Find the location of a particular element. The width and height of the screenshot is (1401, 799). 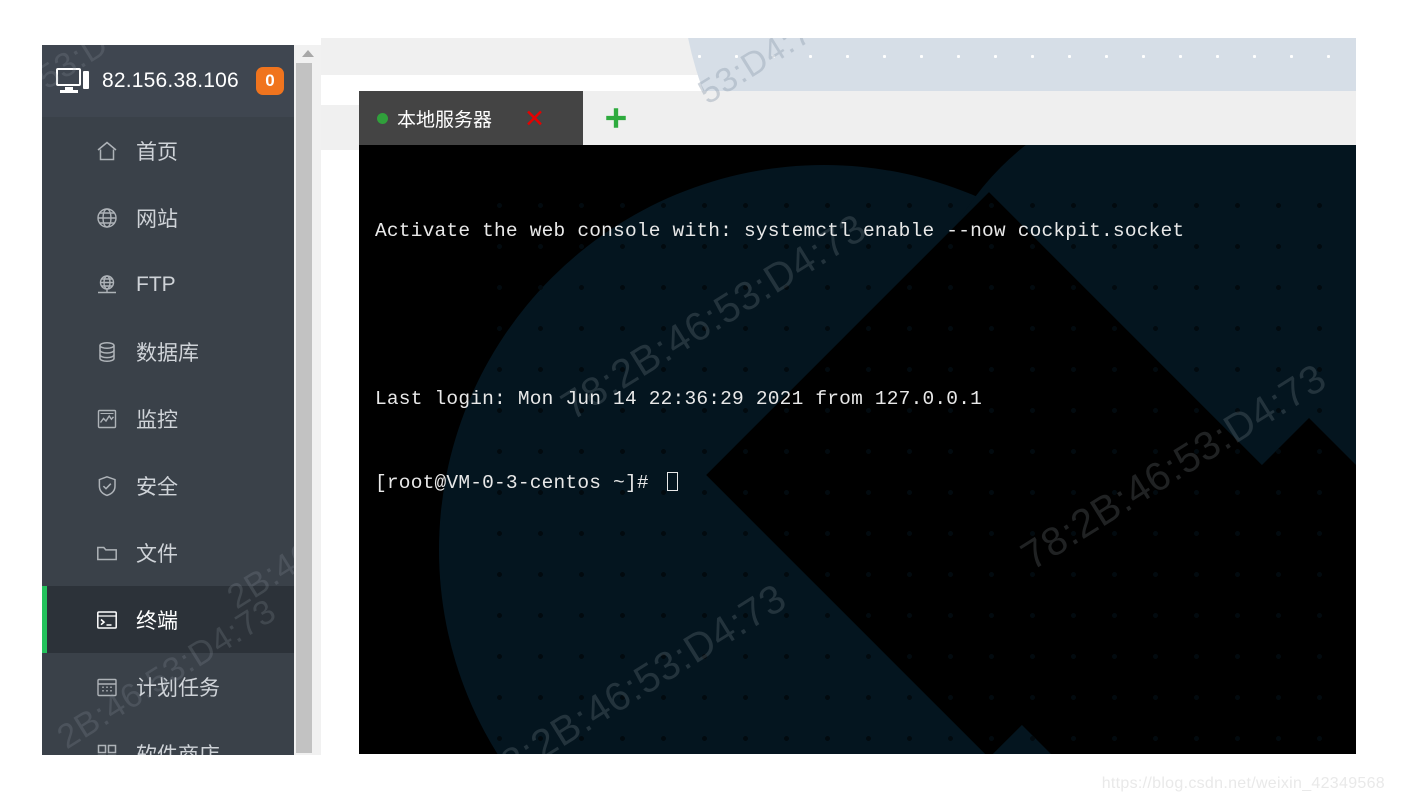

calendar-icon is located at coordinates (107, 687).